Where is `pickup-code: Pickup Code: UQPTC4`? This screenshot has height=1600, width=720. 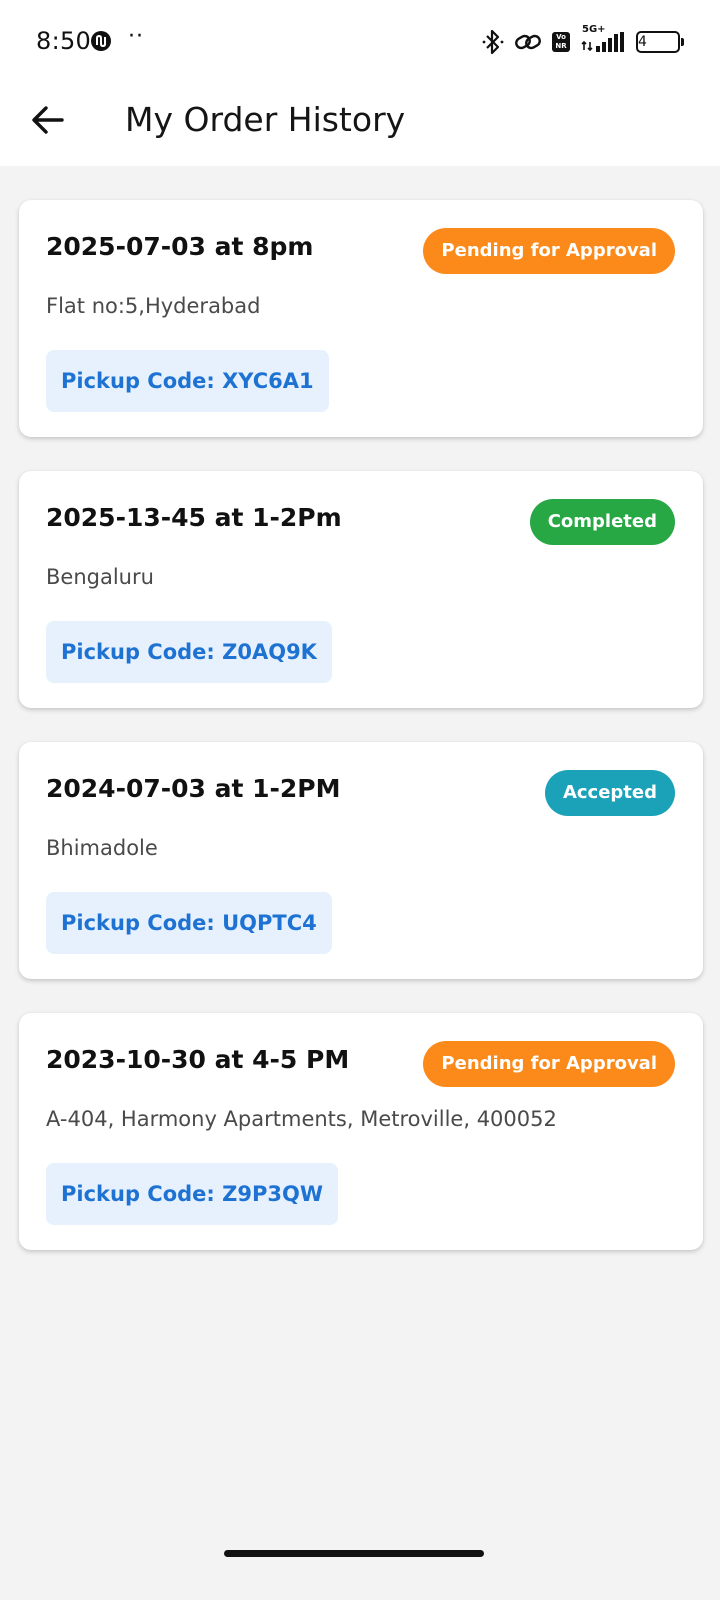 pickup-code: Pickup Code: UQPTC4 is located at coordinates (189, 923).